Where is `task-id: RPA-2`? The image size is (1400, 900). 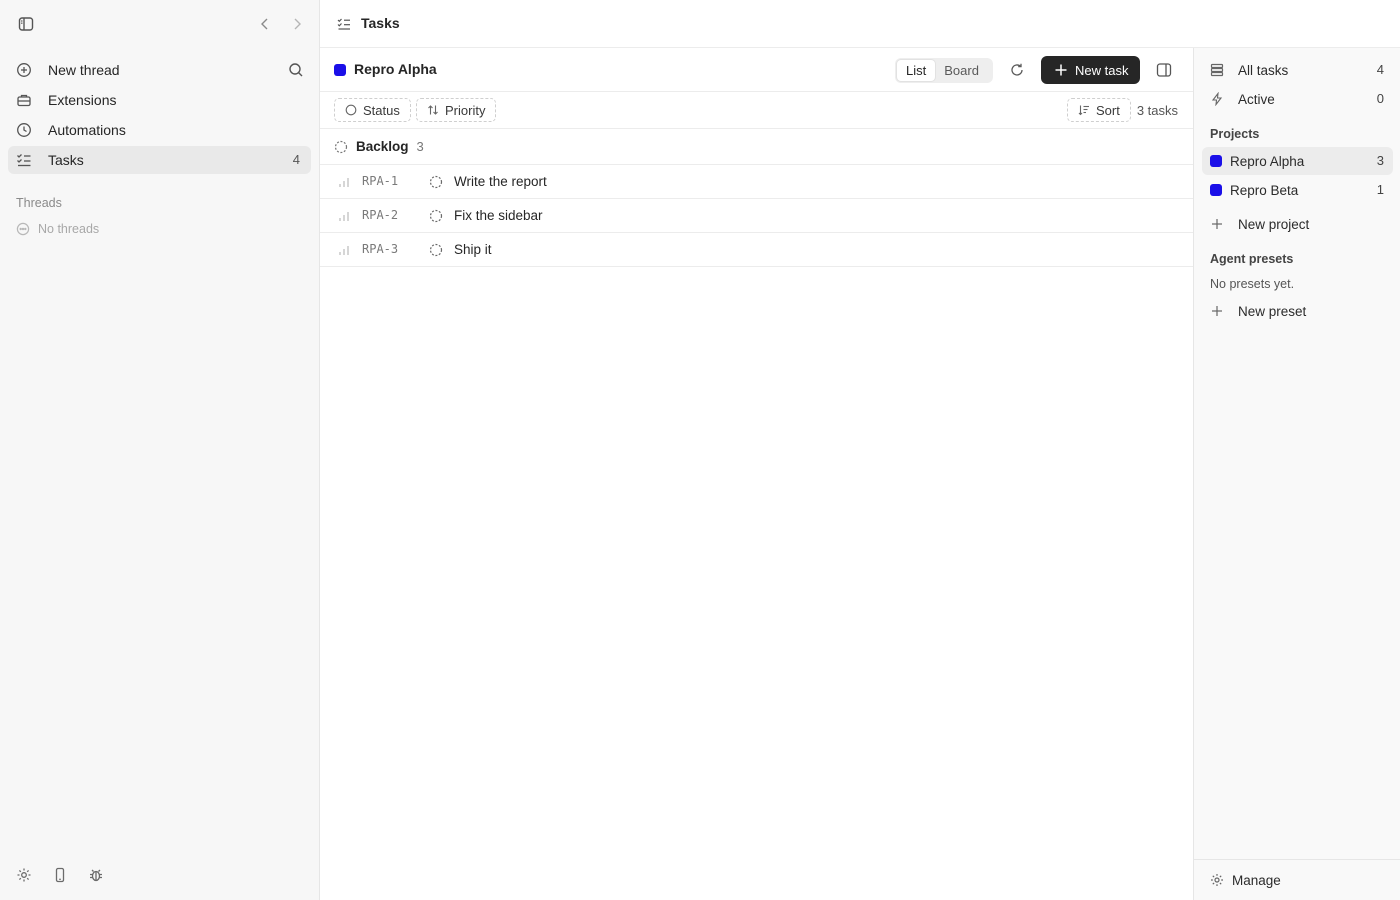
task-id: RPA-2 is located at coordinates (380, 215).